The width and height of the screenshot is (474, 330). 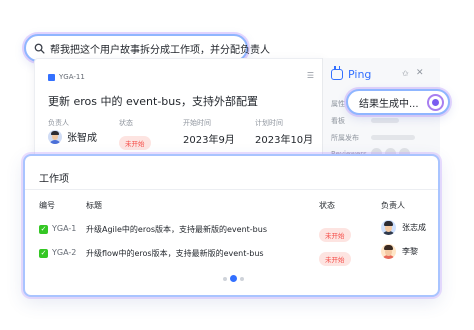 I want to click on task-type-icon, so click(x=51, y=77).